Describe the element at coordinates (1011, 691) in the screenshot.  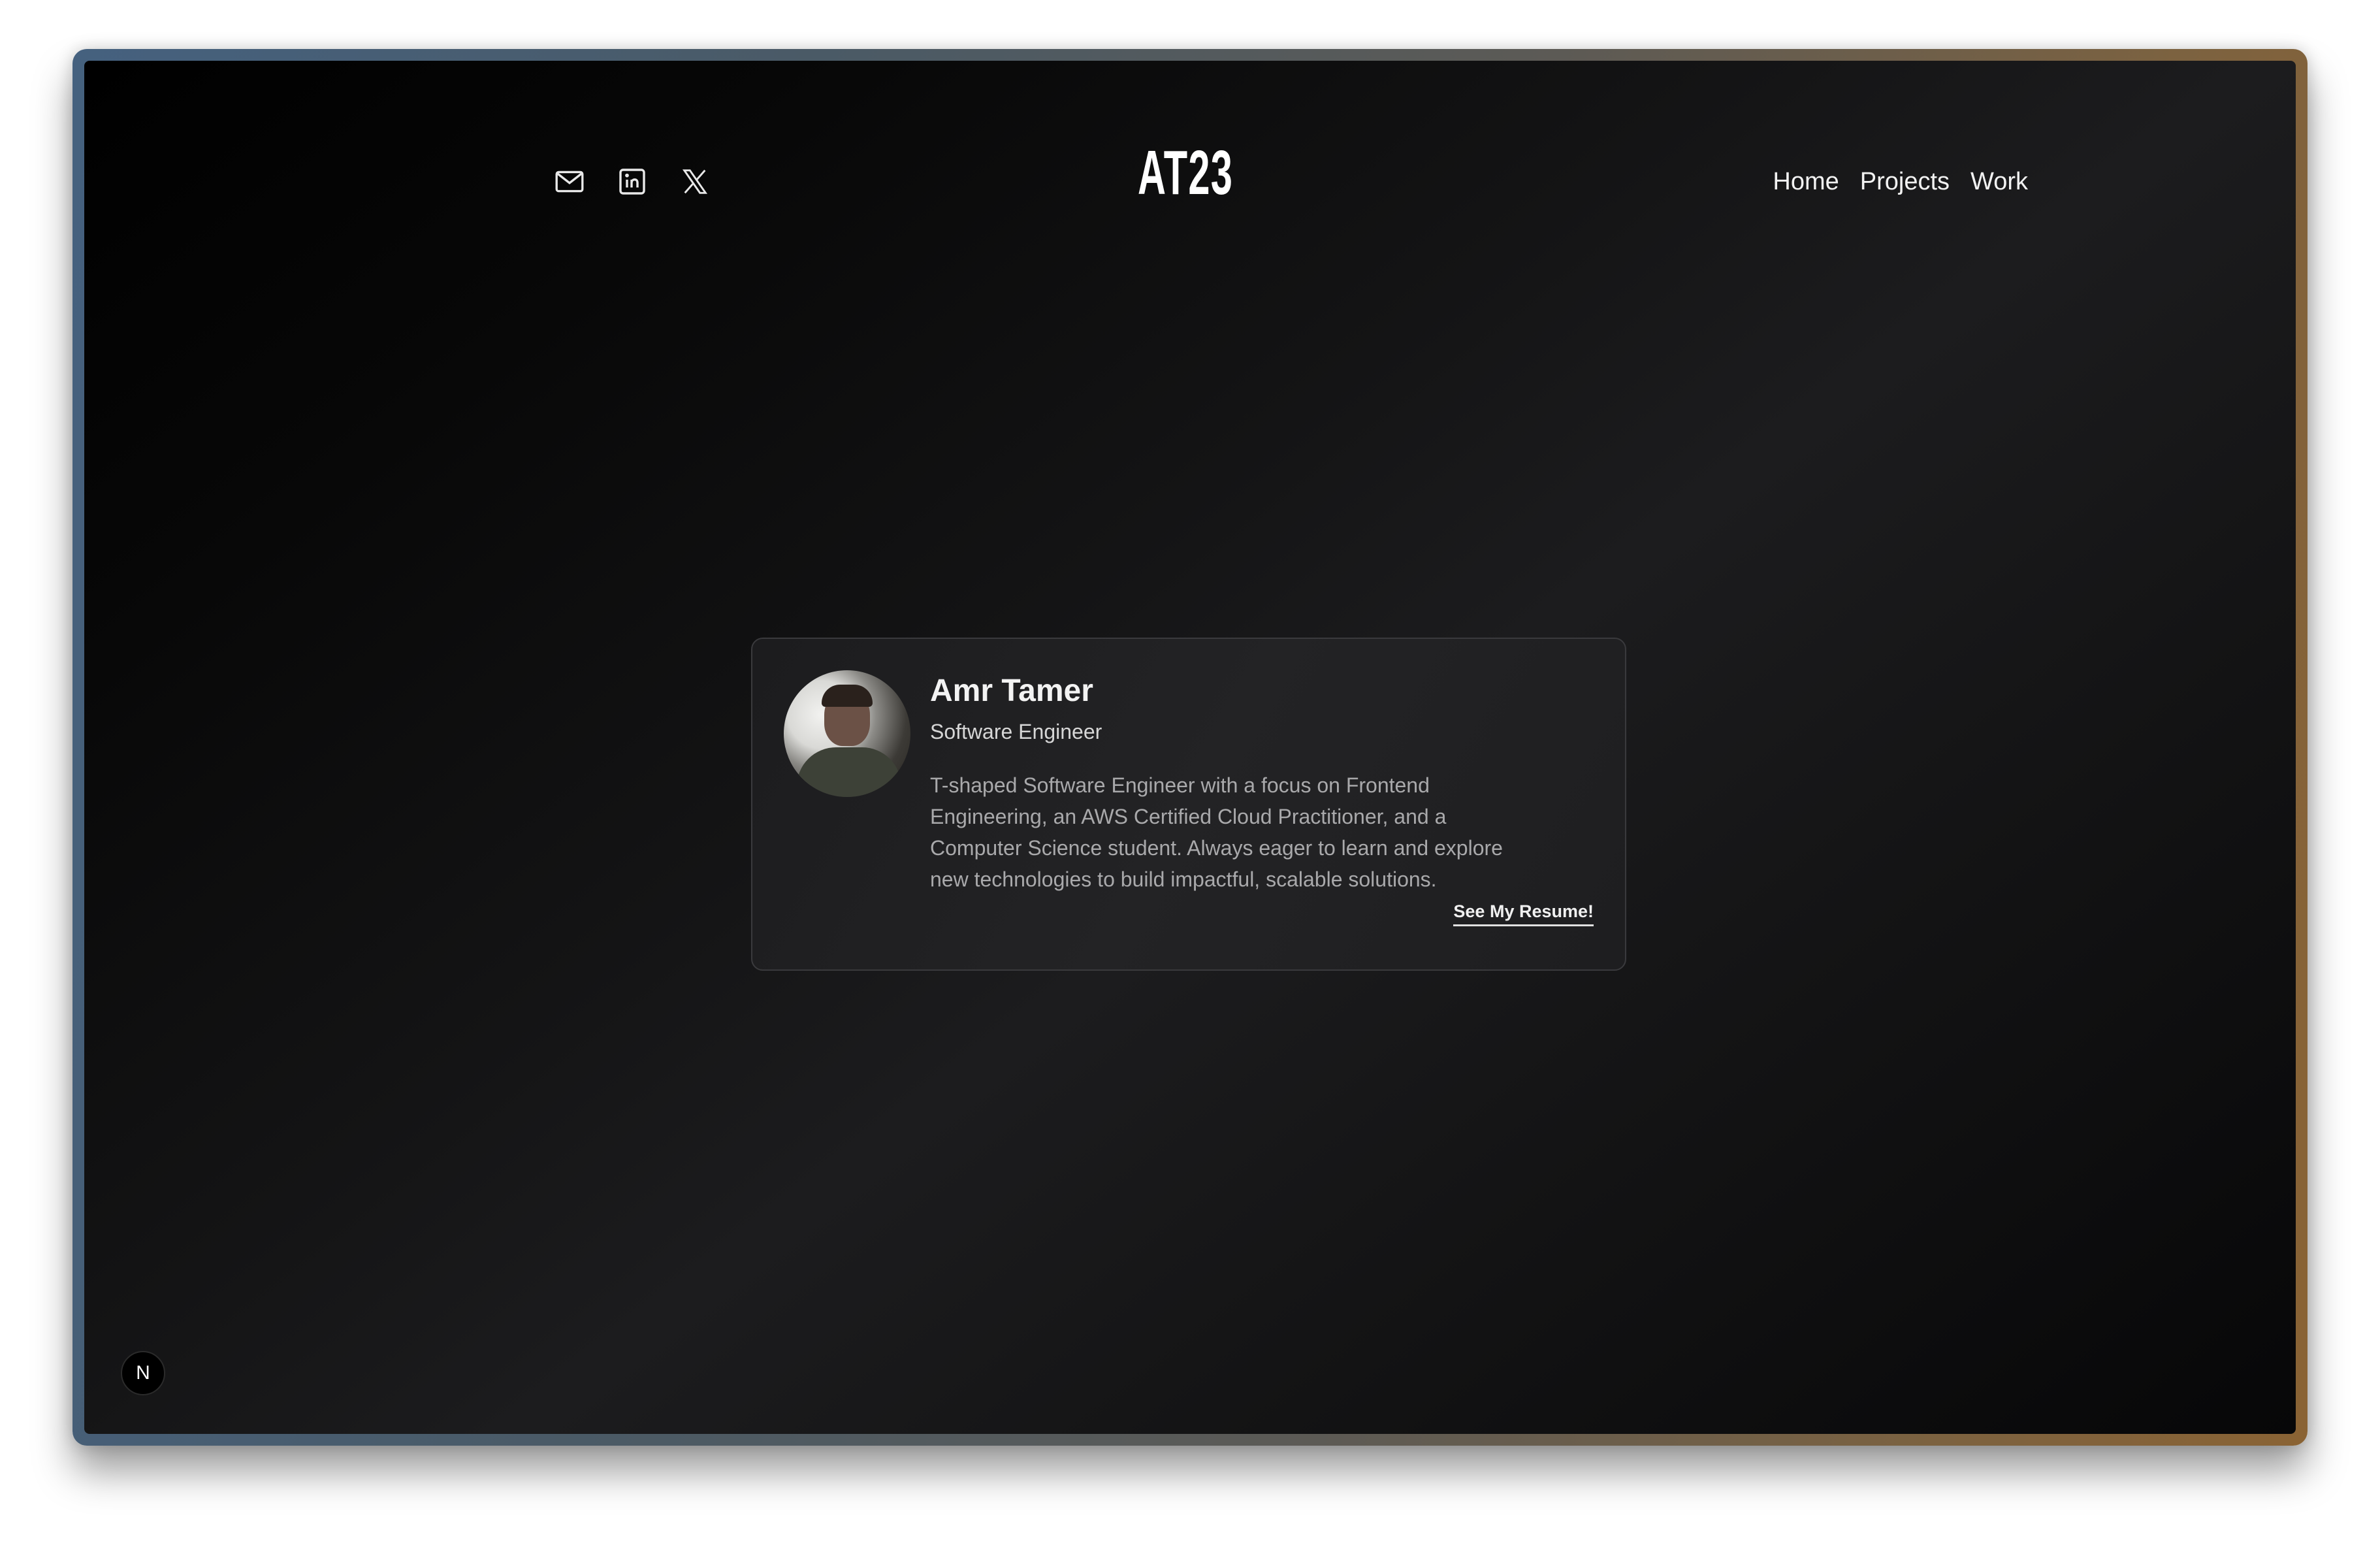
I see `profile-name: Amr Tamer` at that location.